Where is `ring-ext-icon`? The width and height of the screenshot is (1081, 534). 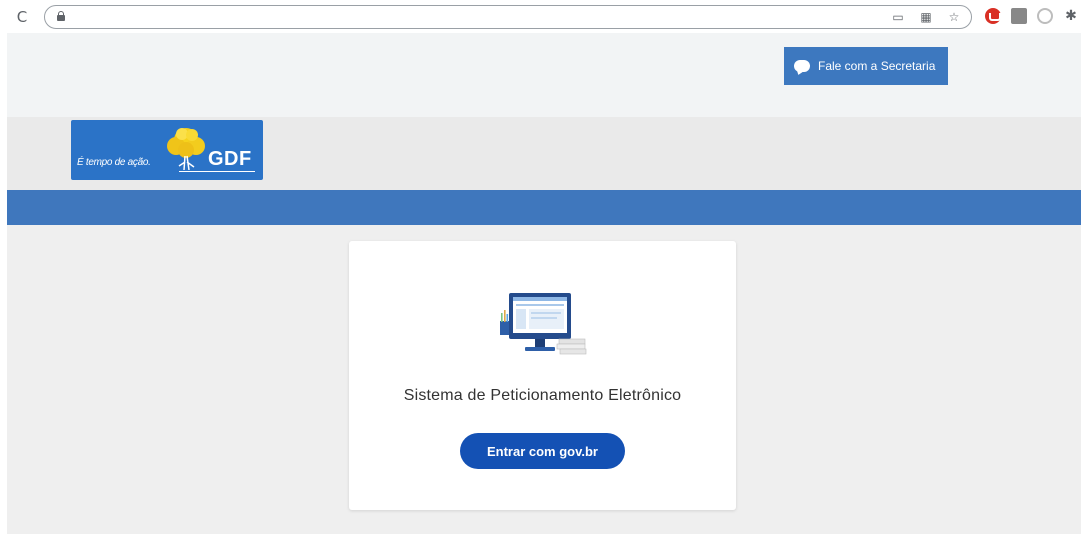
ring-ext-icon is located at coordinates (1045, 16).